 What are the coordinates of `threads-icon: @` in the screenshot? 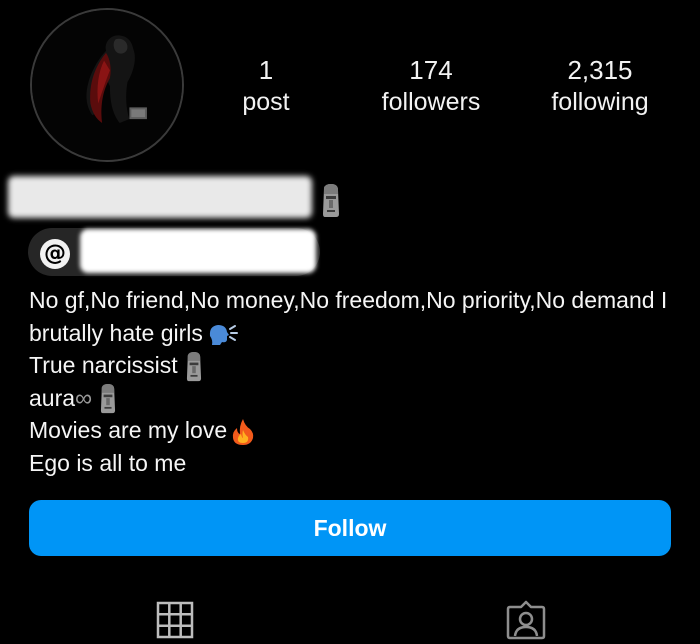 It's located at (55, 254).